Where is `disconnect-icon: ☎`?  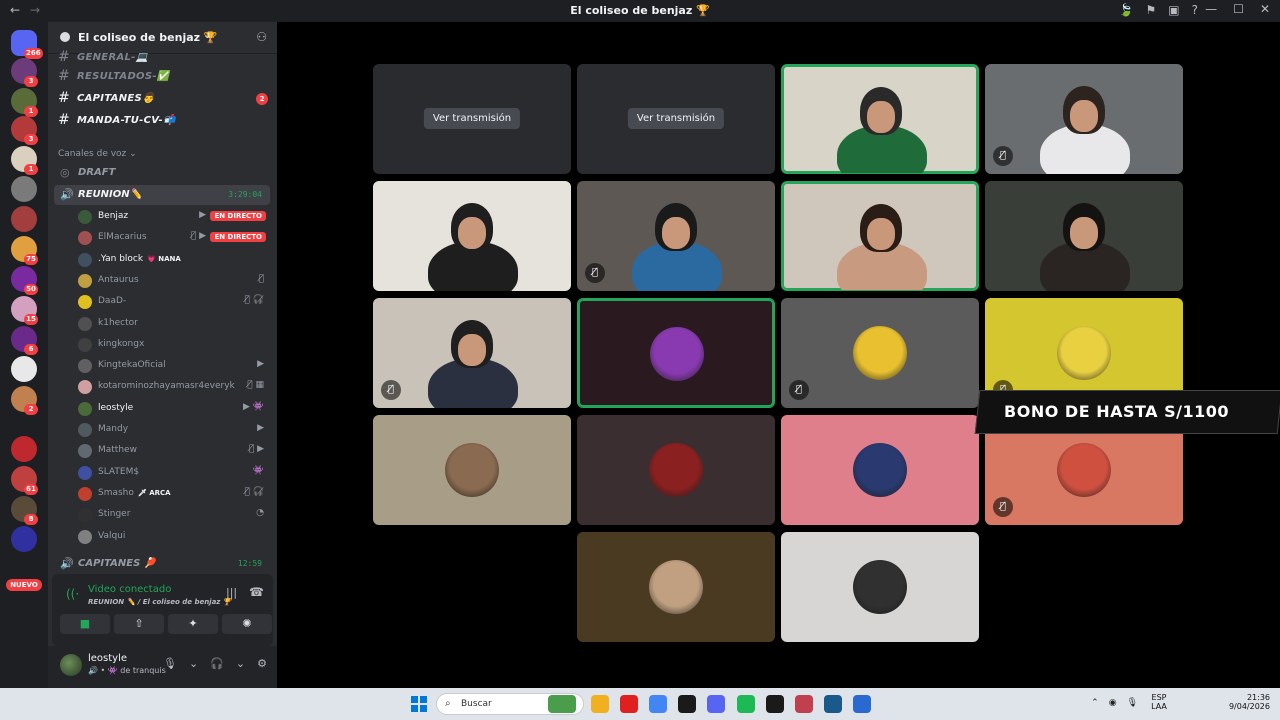 disconnect-icon: ☎ is located at coordinates (256, 592).